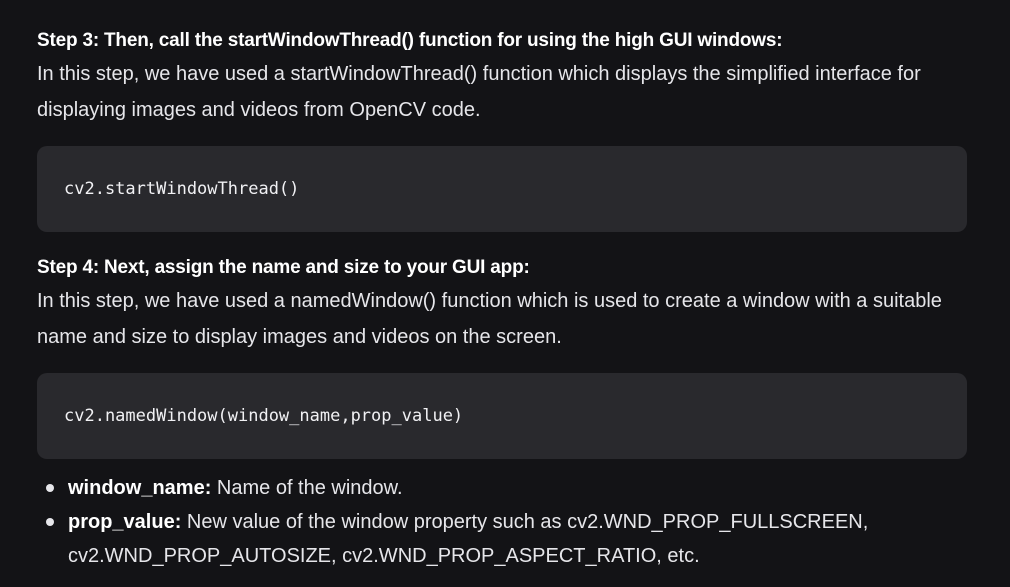 This screenshot has height=587, width=1010. I want to click on param-description: Name of the window., so click(307, 488).